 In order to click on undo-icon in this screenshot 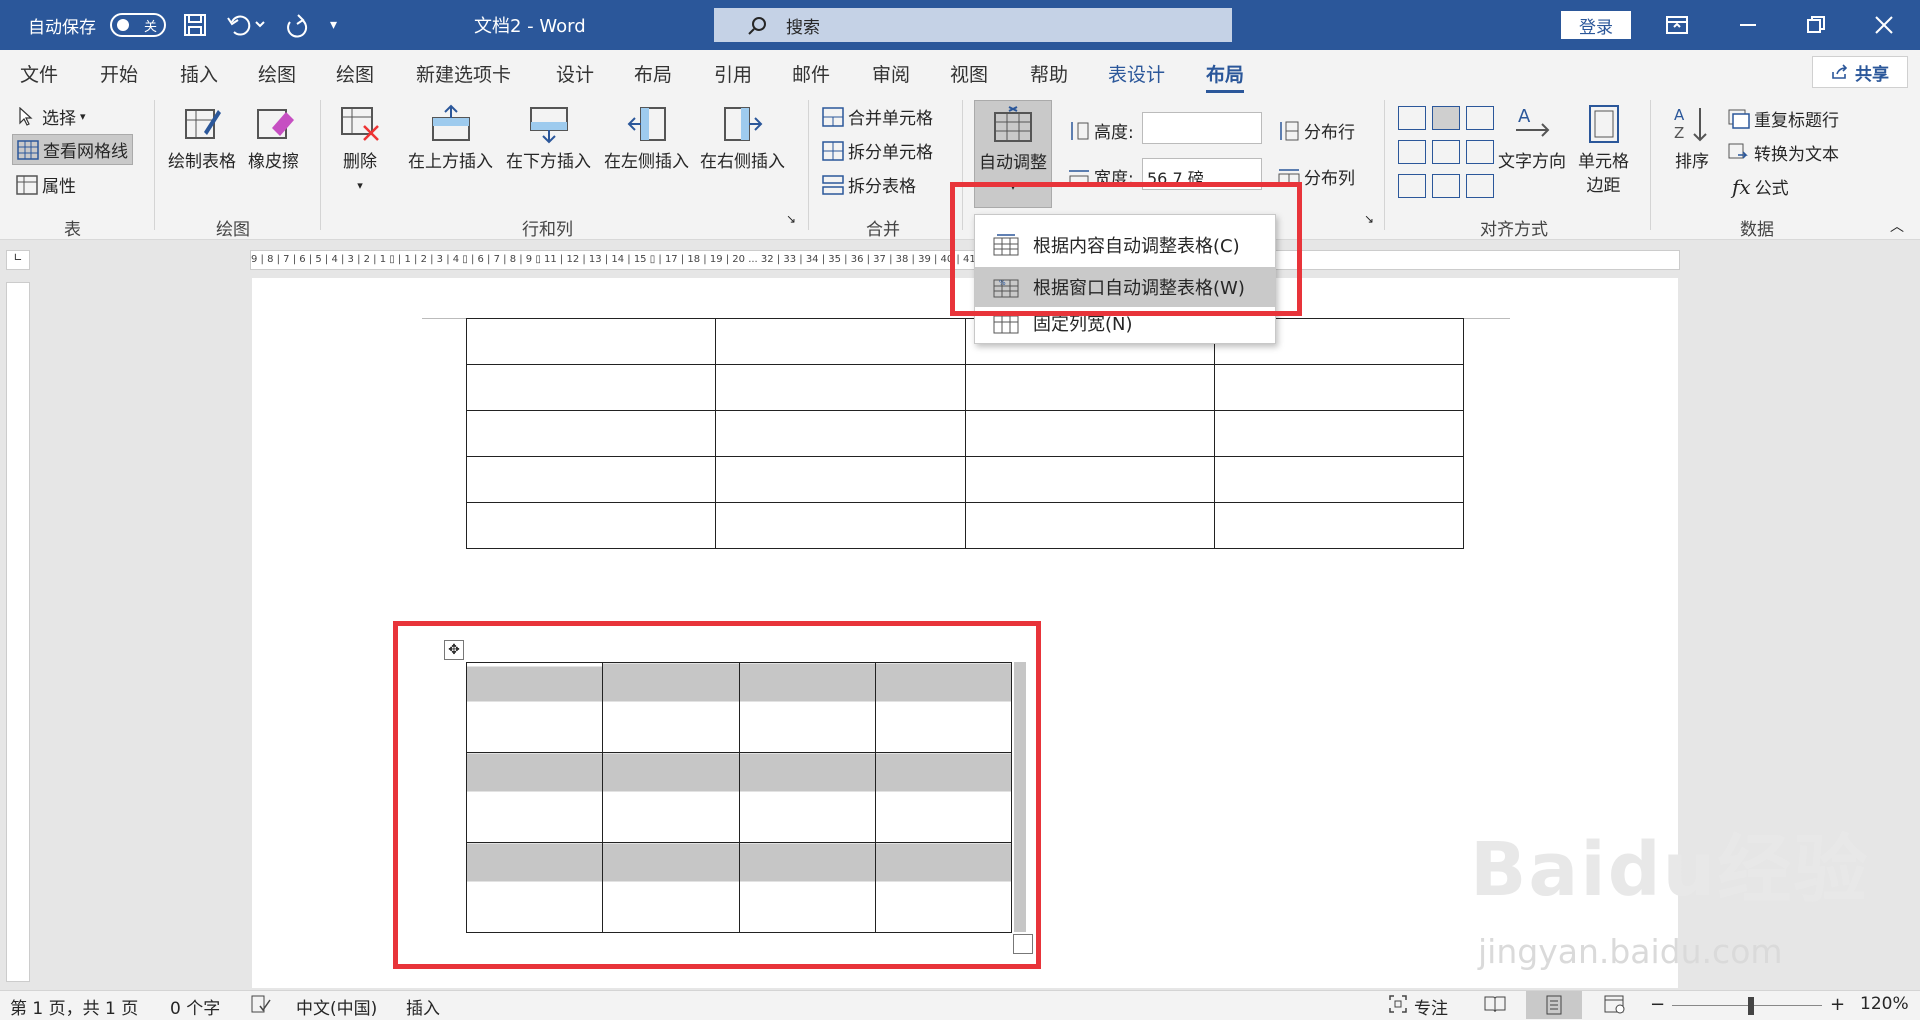, I will do `click(246, 25)`.